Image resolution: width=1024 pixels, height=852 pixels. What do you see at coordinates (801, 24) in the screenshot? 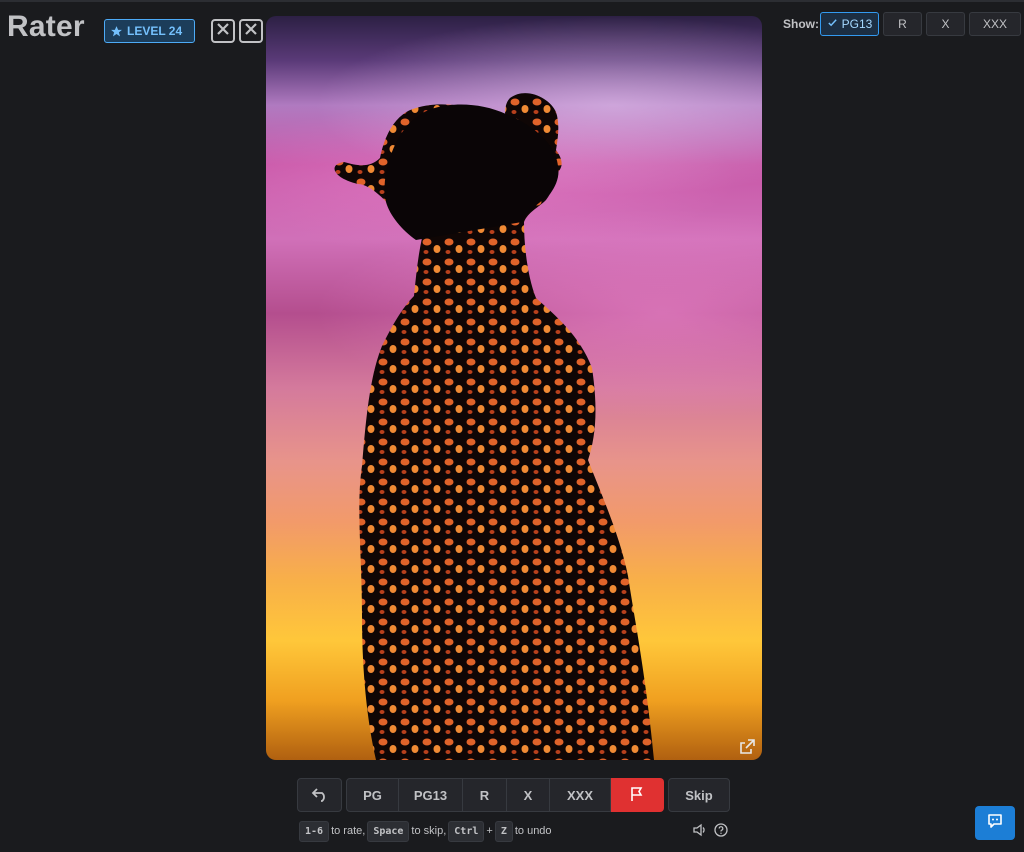
I see `show-label: Show:` at bounding box center [801, 24].